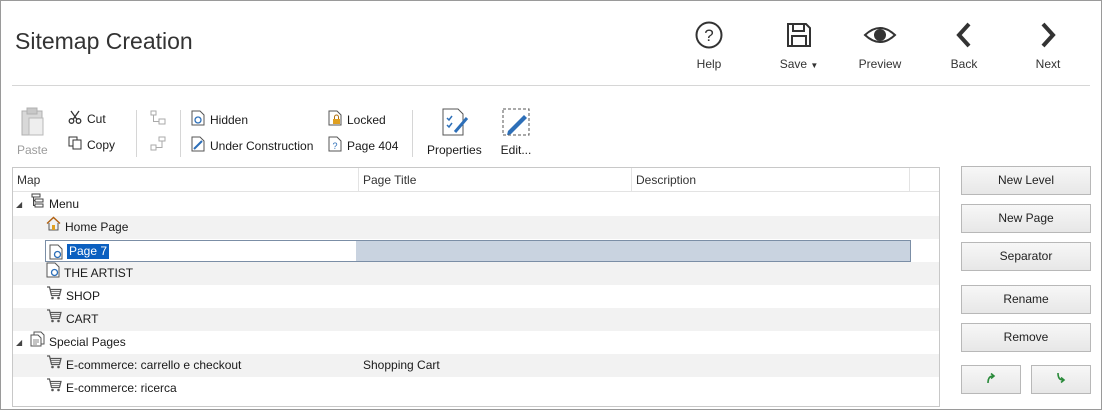 The height and width of the screenshot is (410, 1102). Describe the element at coordinates (104, 41) in the screenshot. I see `page-title: Sitemap Creation` at that location.